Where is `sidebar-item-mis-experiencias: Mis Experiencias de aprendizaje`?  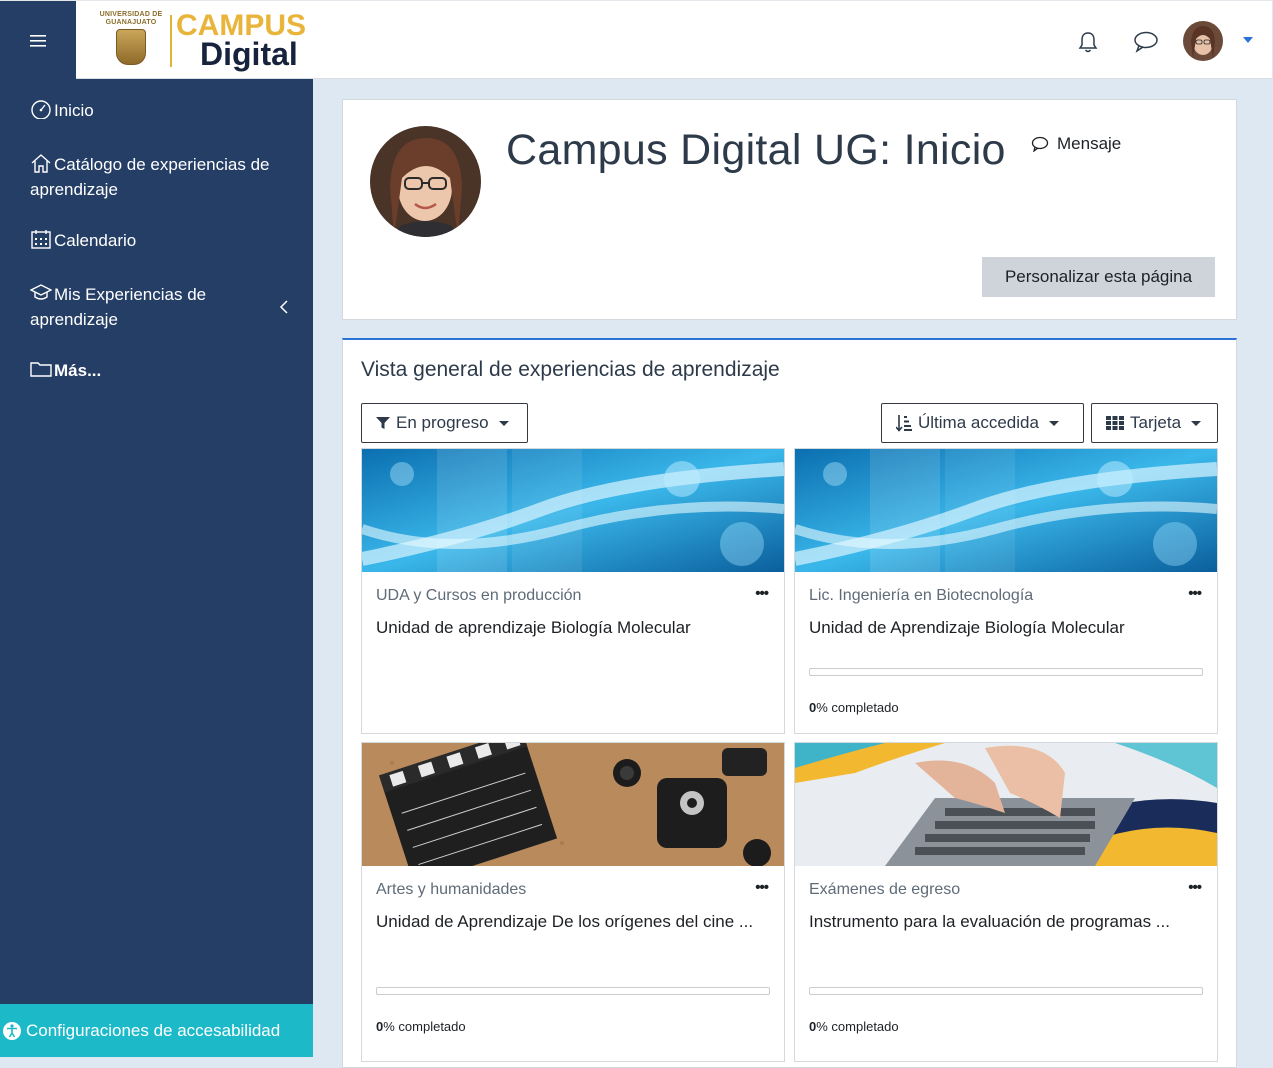 sidebar-item-mis-experiencias: Mis Experiencias de aprendizaje is located at coordinates (152, 307).